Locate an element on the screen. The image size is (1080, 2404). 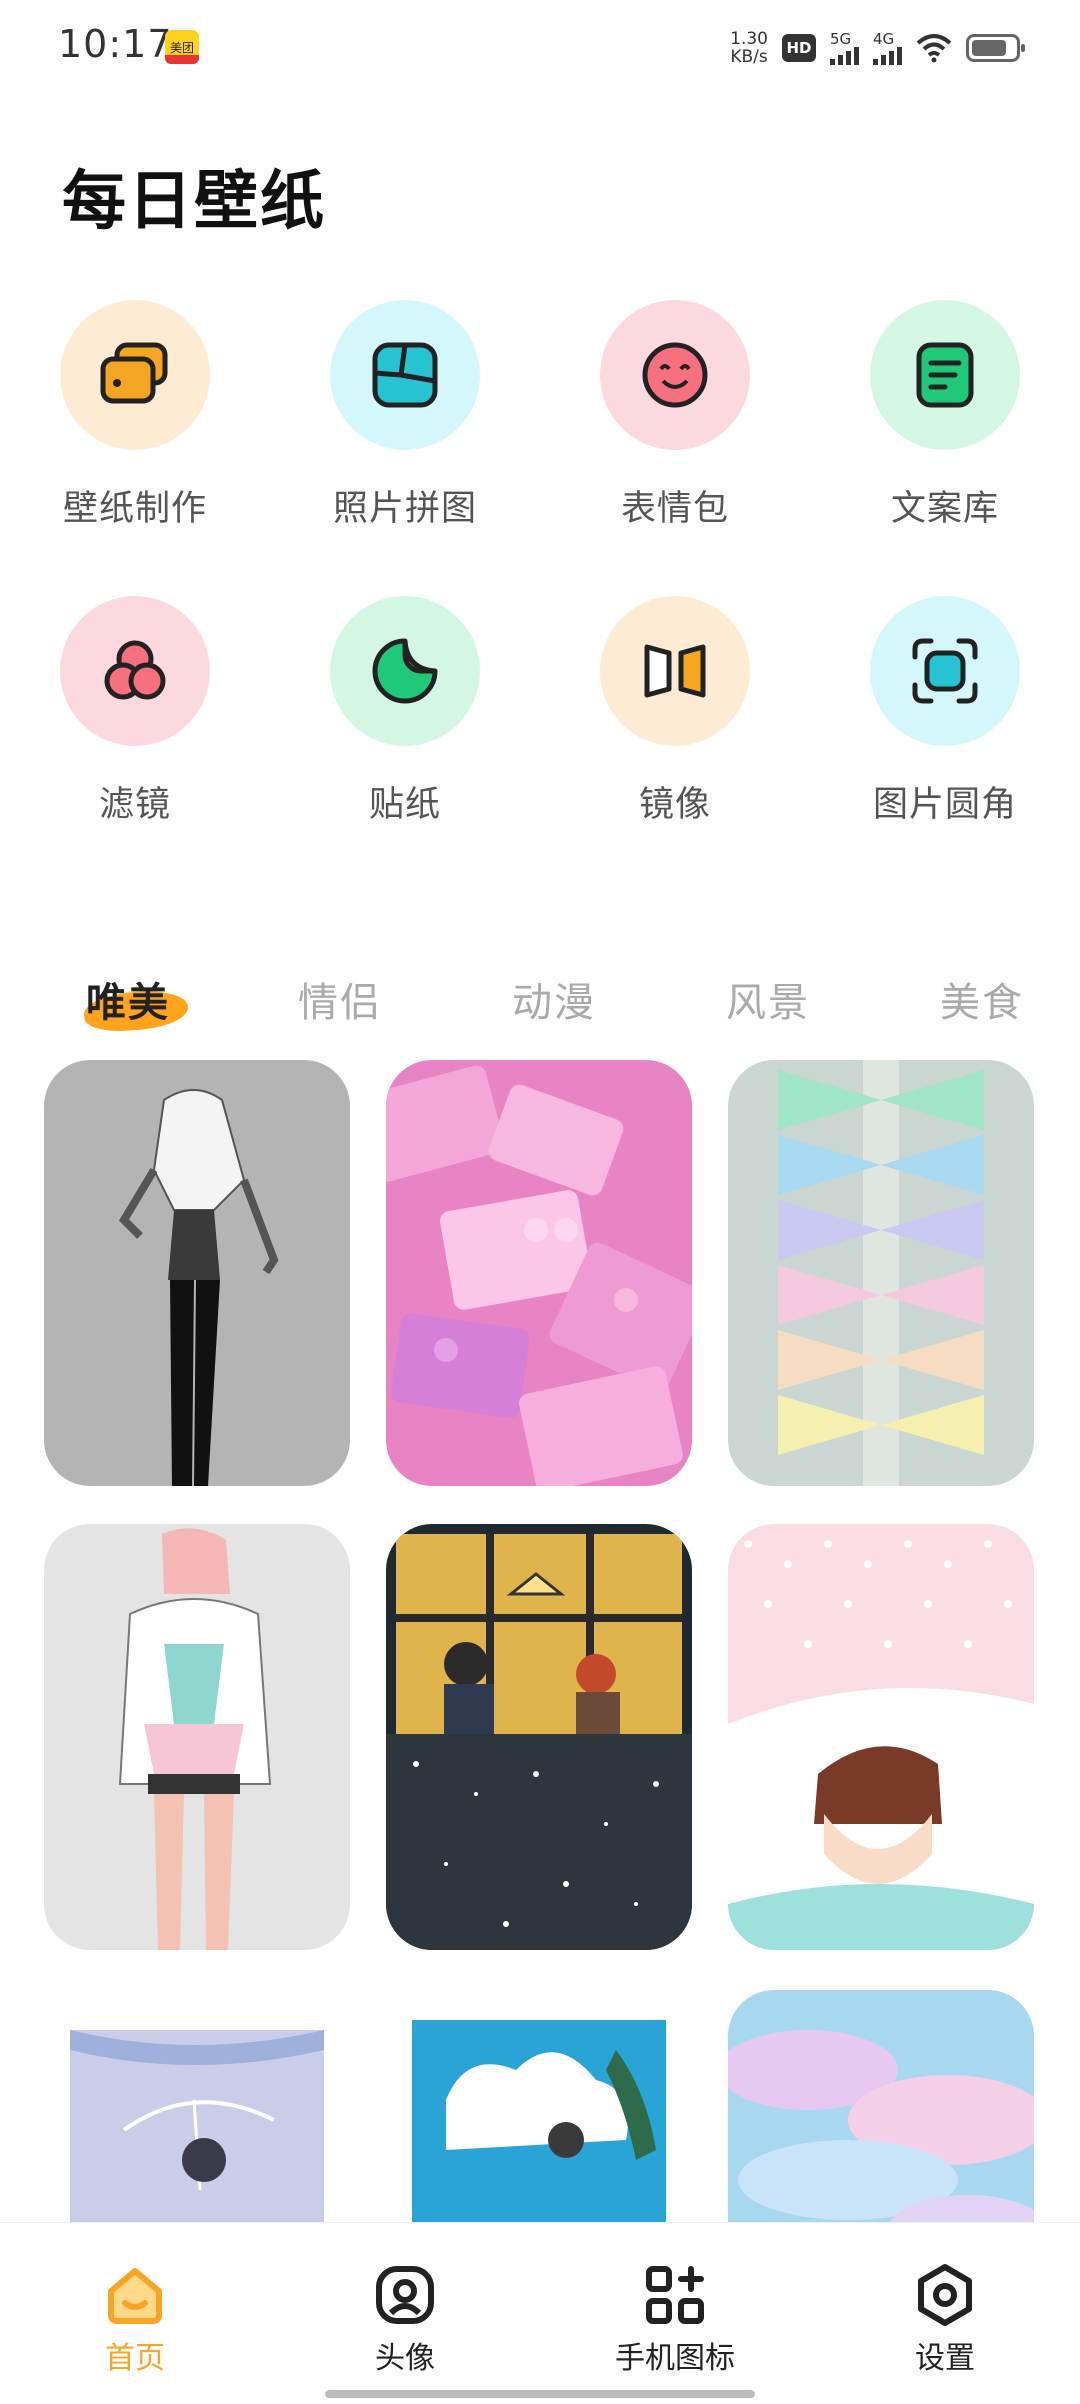
nav-label: 设置 is located at coordinates (945, 2358).